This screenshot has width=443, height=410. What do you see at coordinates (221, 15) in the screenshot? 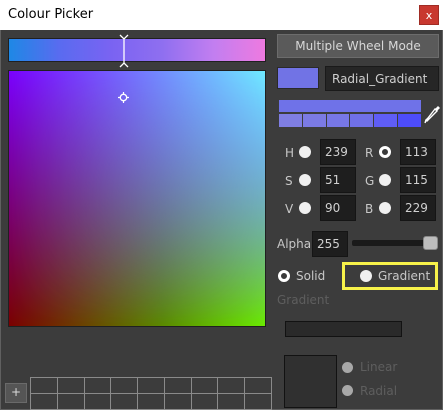
I see `title-bar: Colour Picker x` at bounding box center [221, 15].